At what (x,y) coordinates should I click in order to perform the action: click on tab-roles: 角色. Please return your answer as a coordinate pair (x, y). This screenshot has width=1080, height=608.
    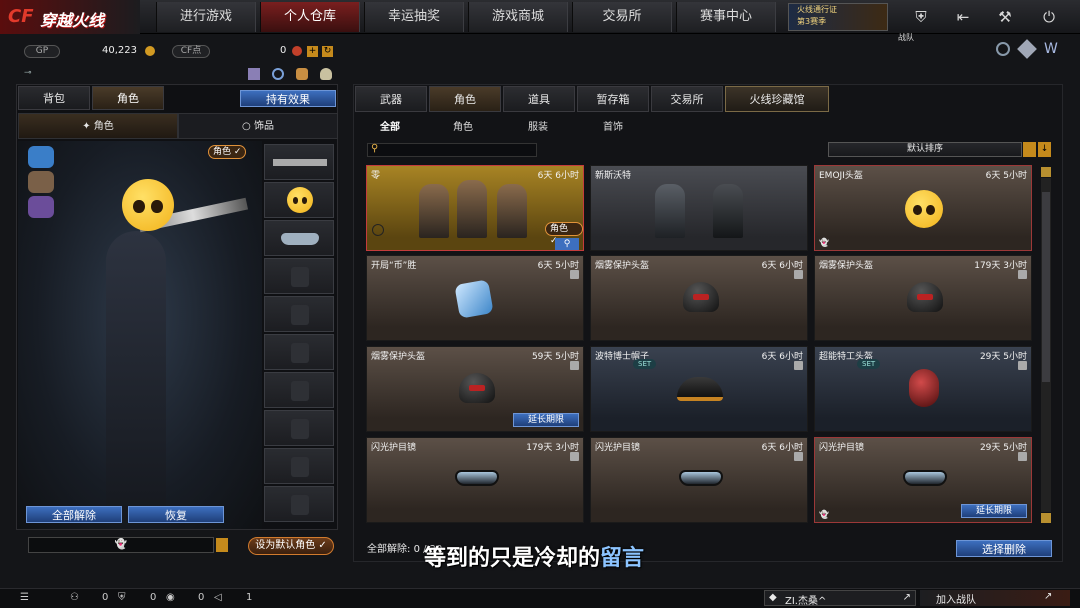
    Looking at the image, I should click on (465, 99).